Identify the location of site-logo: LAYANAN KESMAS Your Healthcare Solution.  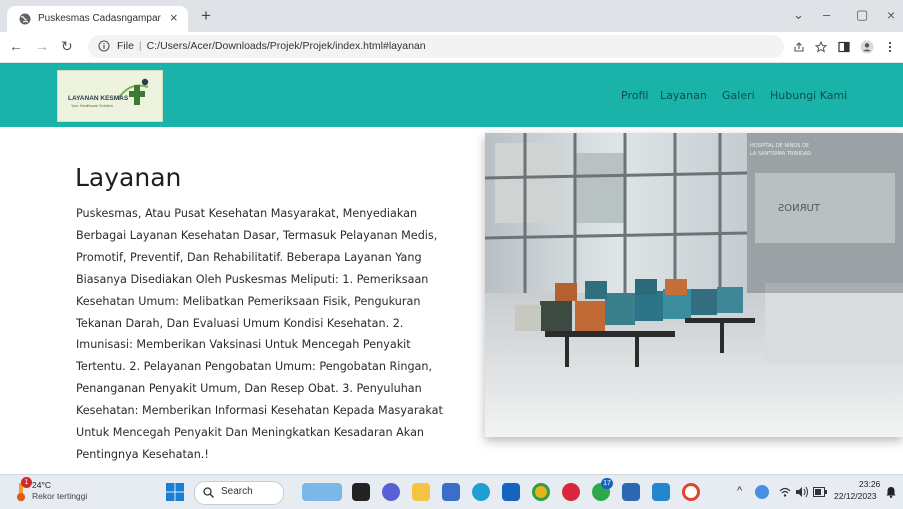
(110, 96).